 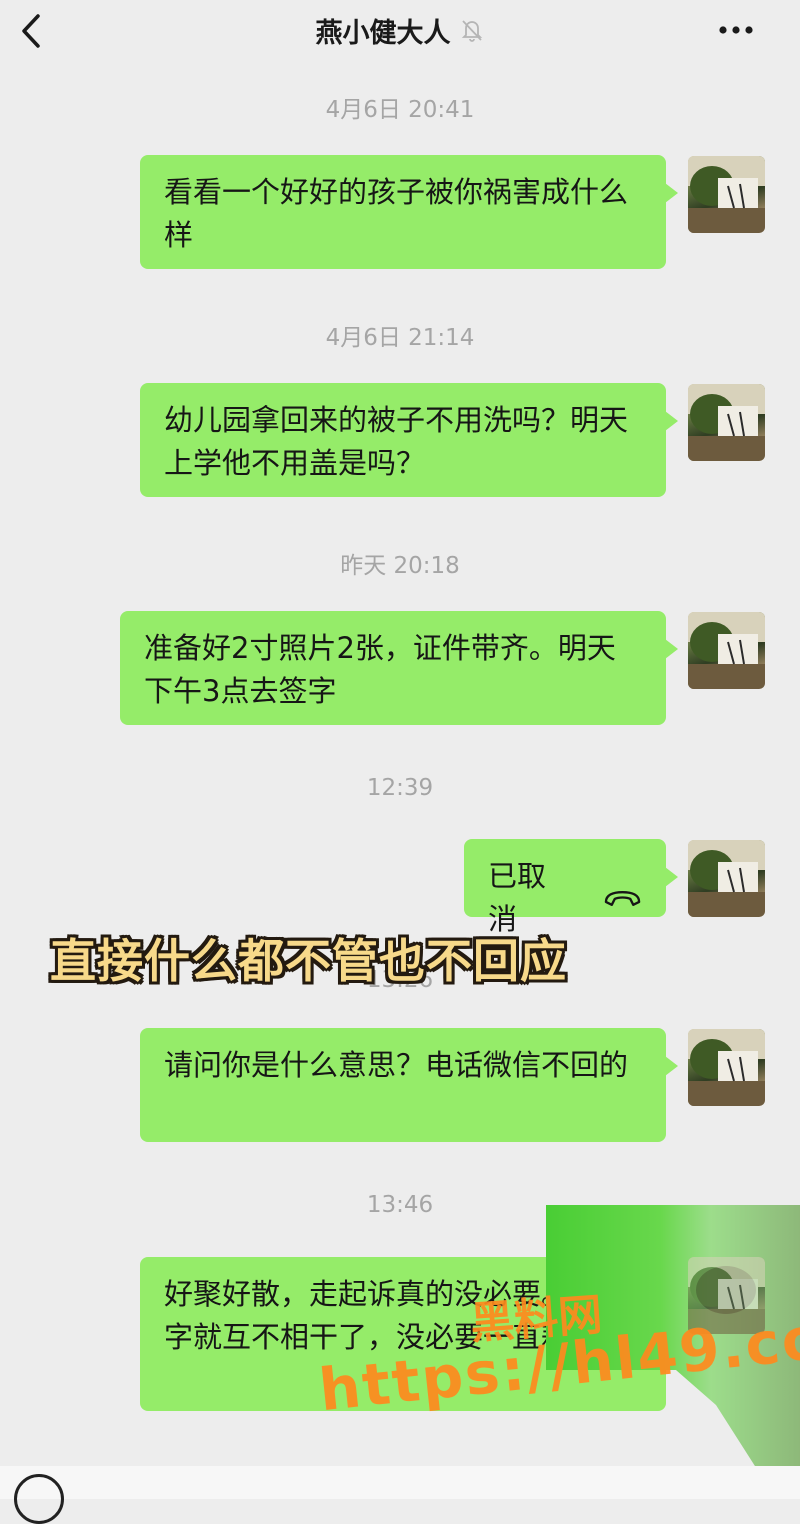 I want to click on bell-mute-icon, so click(x=471, y=31).